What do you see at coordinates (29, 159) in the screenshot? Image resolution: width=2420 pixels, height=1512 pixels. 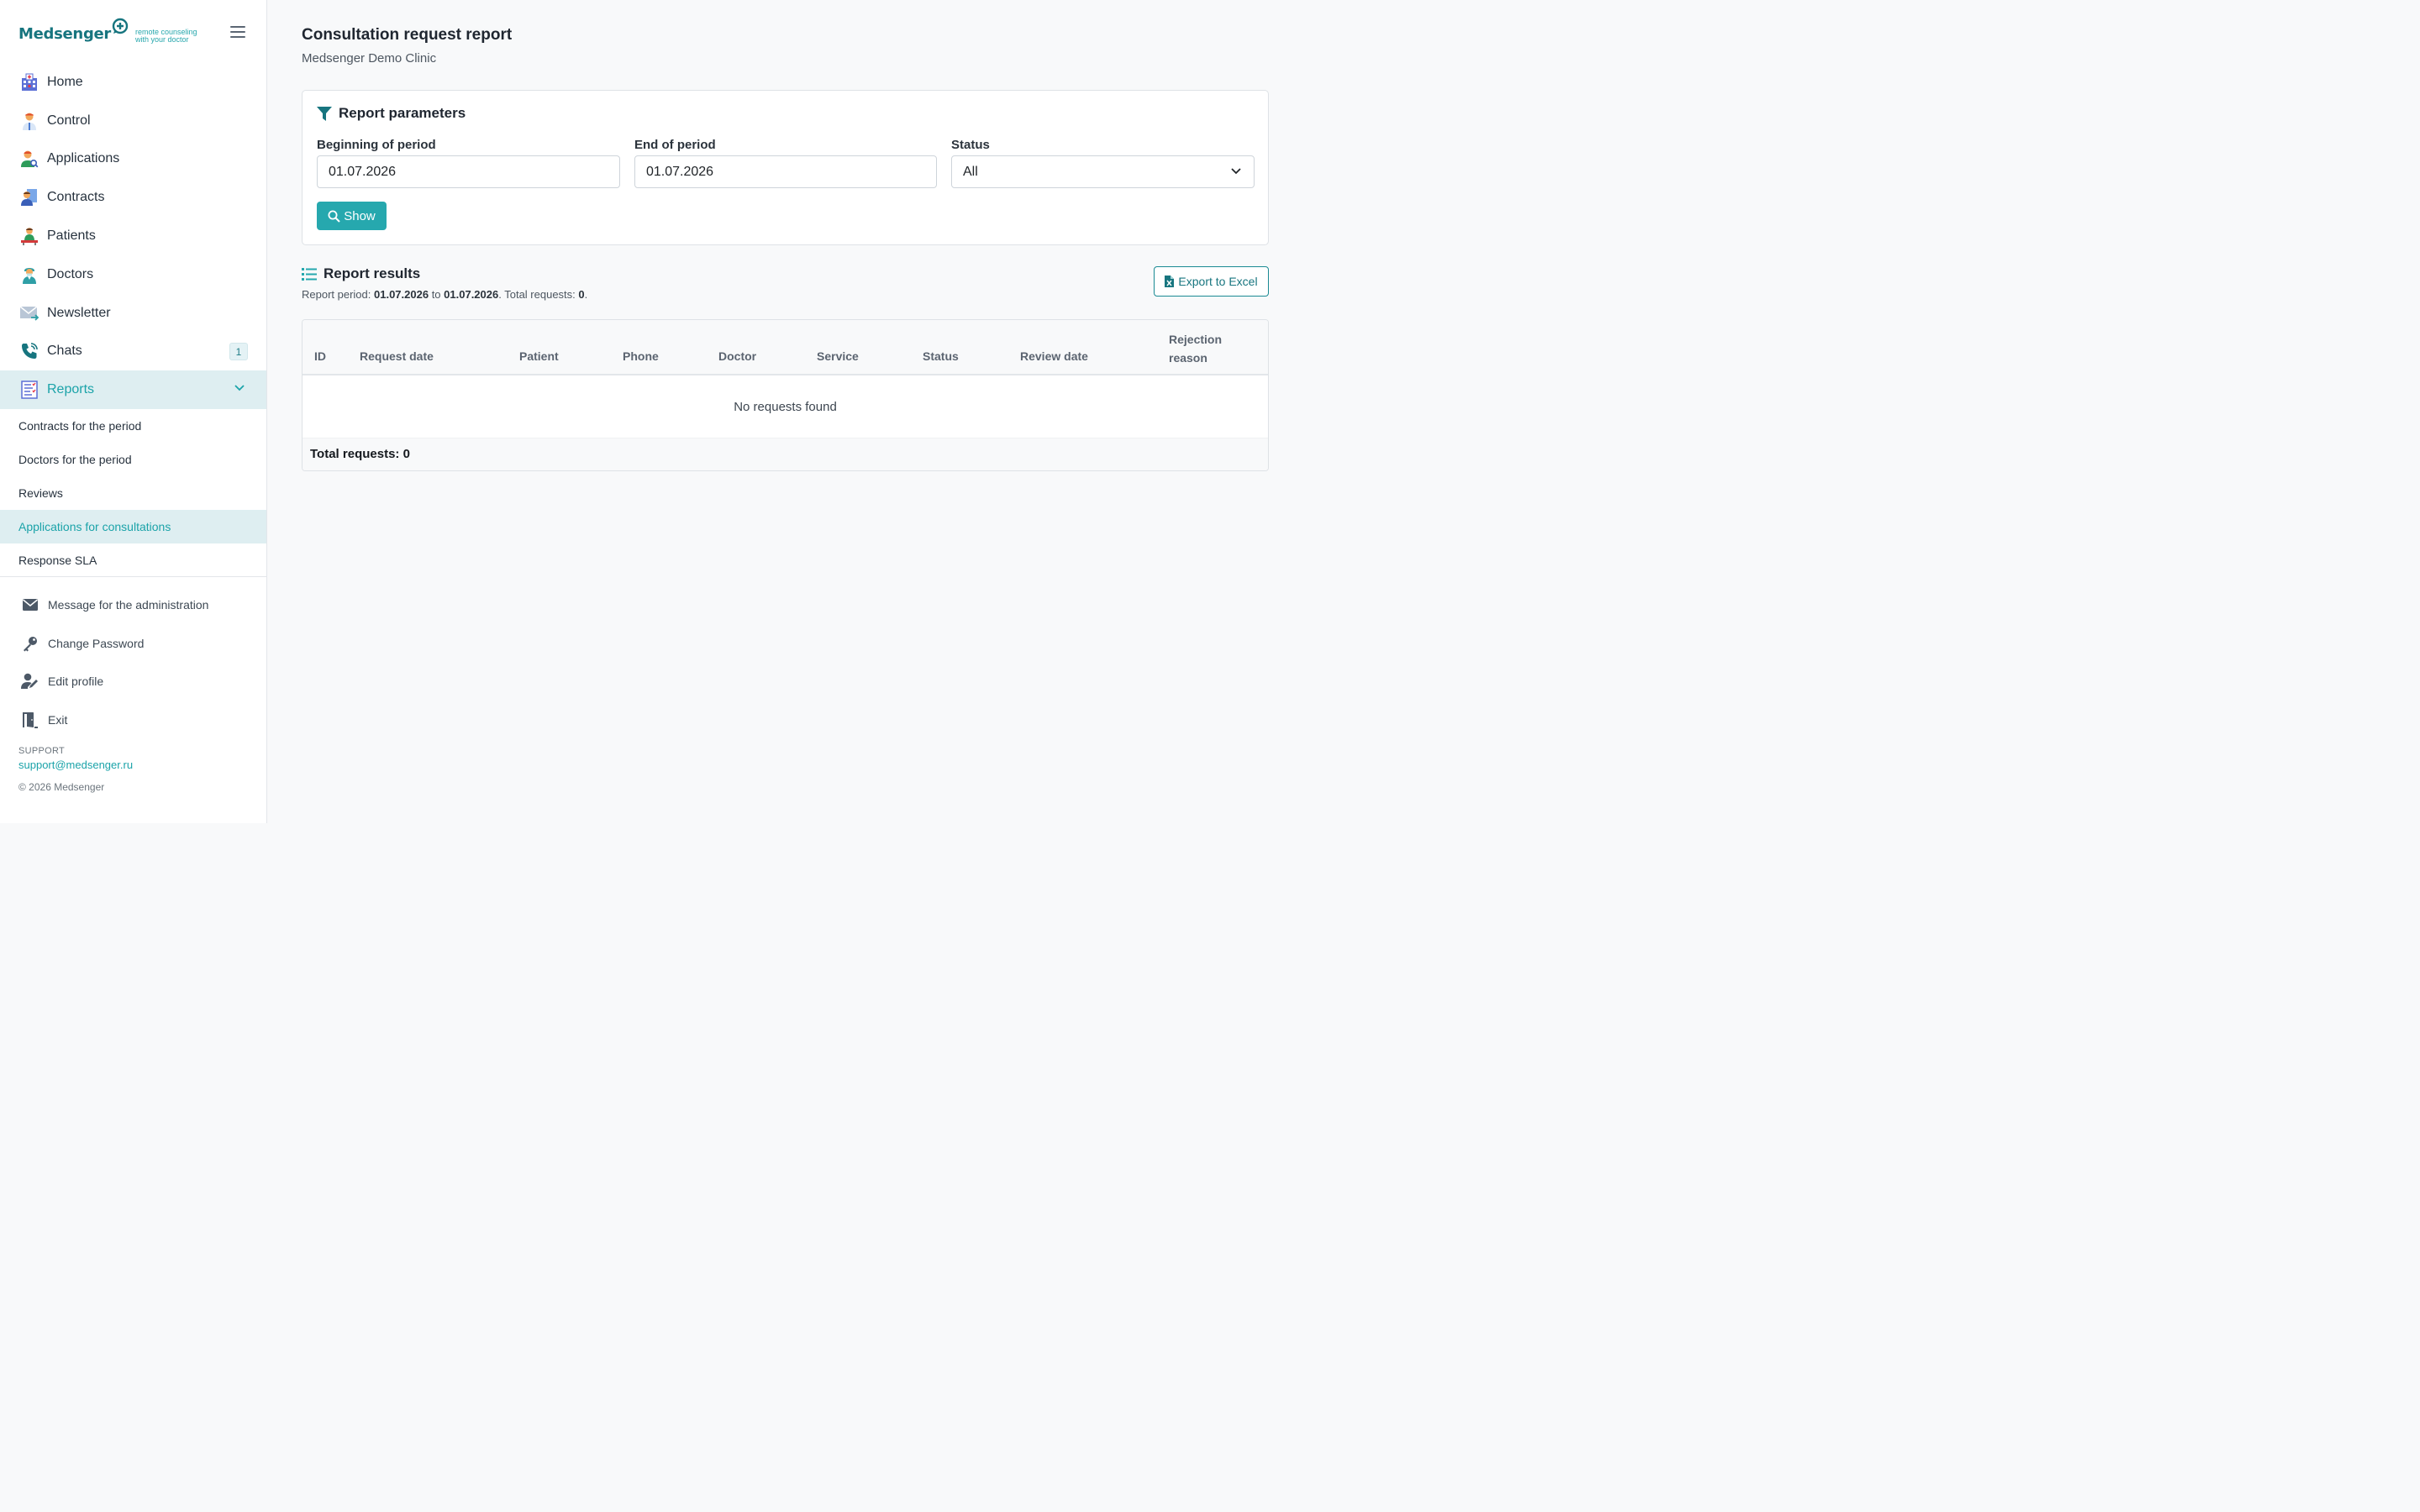 I see `user-search-icon` at bounding box center [29, 159].